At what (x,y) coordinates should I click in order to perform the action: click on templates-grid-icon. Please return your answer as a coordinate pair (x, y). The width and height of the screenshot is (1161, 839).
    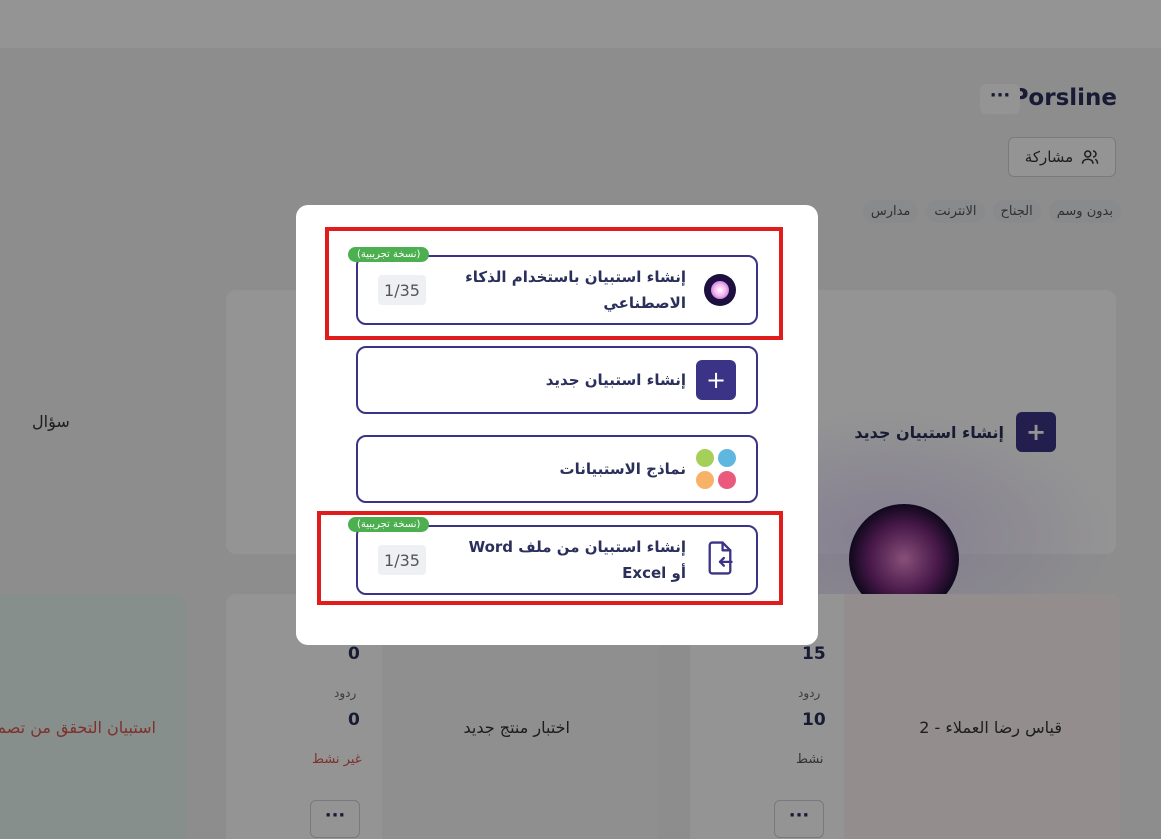
    Looking at the image, I should click on (716, 469).